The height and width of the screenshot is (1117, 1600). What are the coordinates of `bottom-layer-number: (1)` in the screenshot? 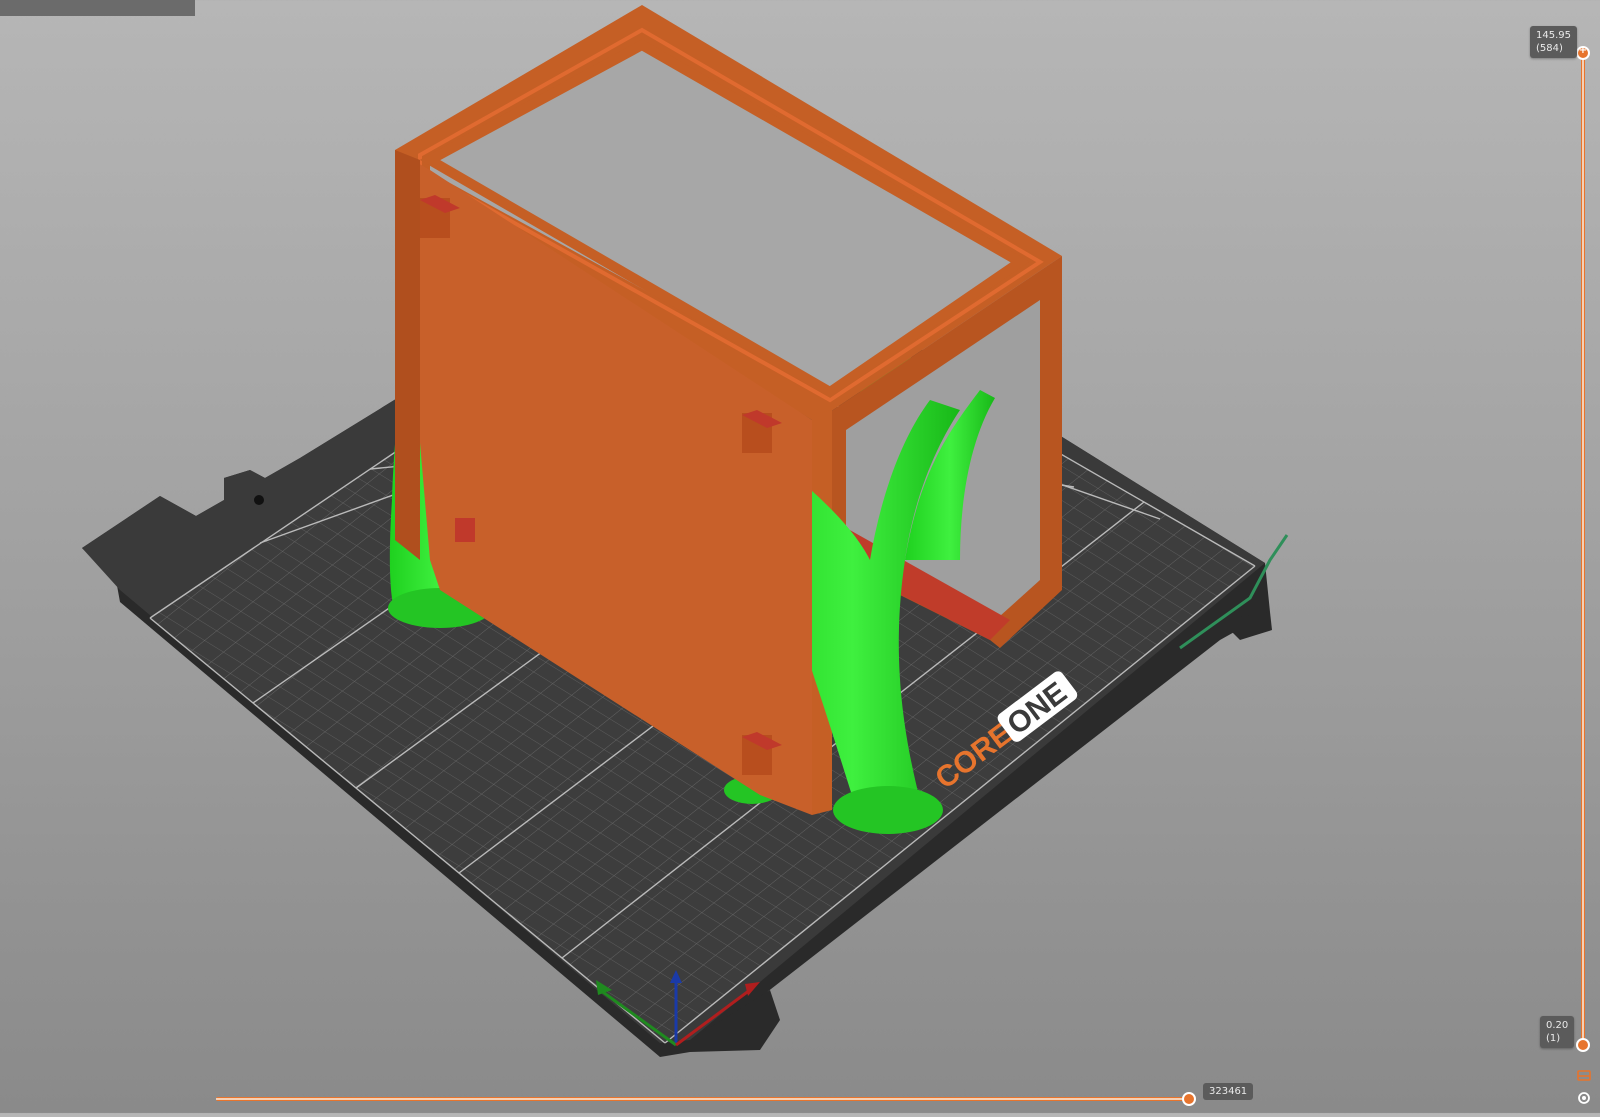 It's located at (1553, 1038).